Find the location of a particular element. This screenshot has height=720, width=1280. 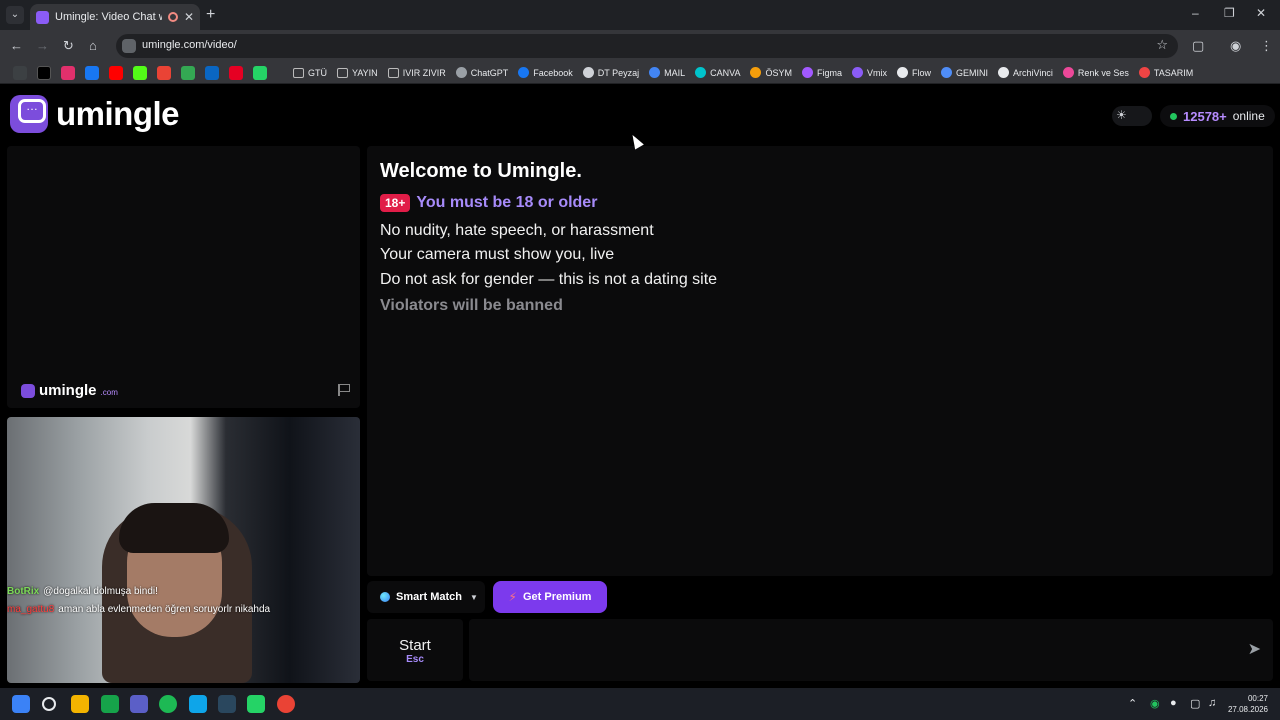

watermark-logo-icon is located at coordinates (28, 390).